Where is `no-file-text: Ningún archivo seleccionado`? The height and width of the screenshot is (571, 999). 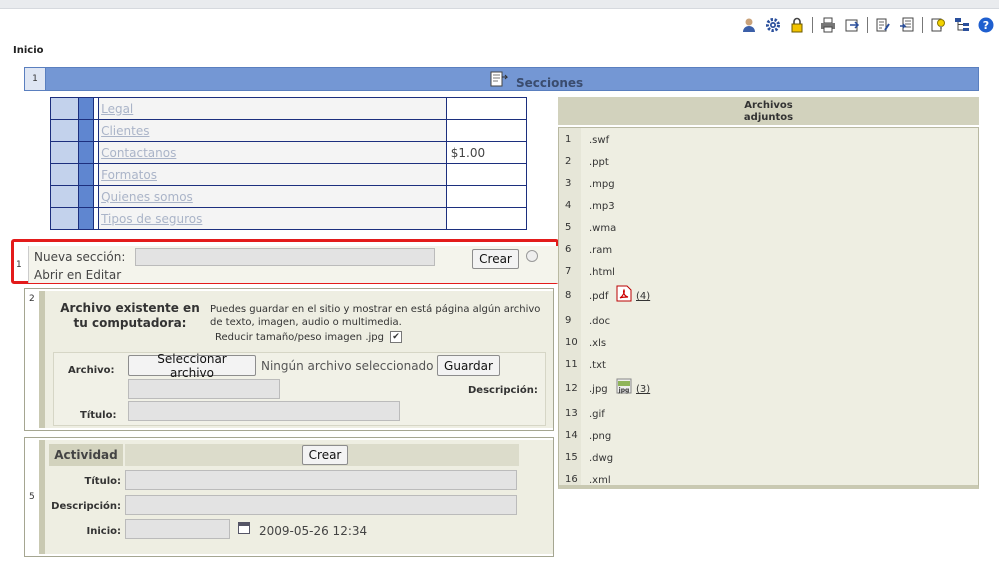 no-file-text: Ningún archivo seleccionado is located at coordinates (347, 366).